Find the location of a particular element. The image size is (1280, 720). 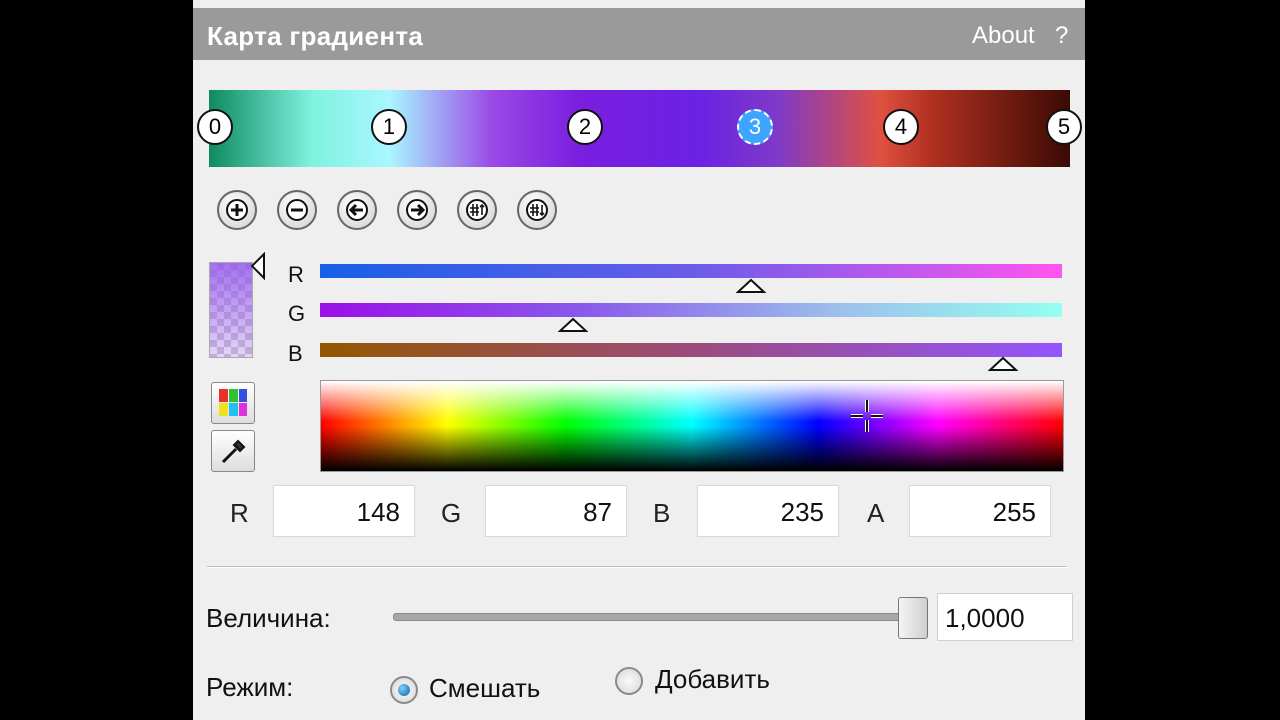

gradient-stop-5: 5 is located at coordinates (1064, 127).